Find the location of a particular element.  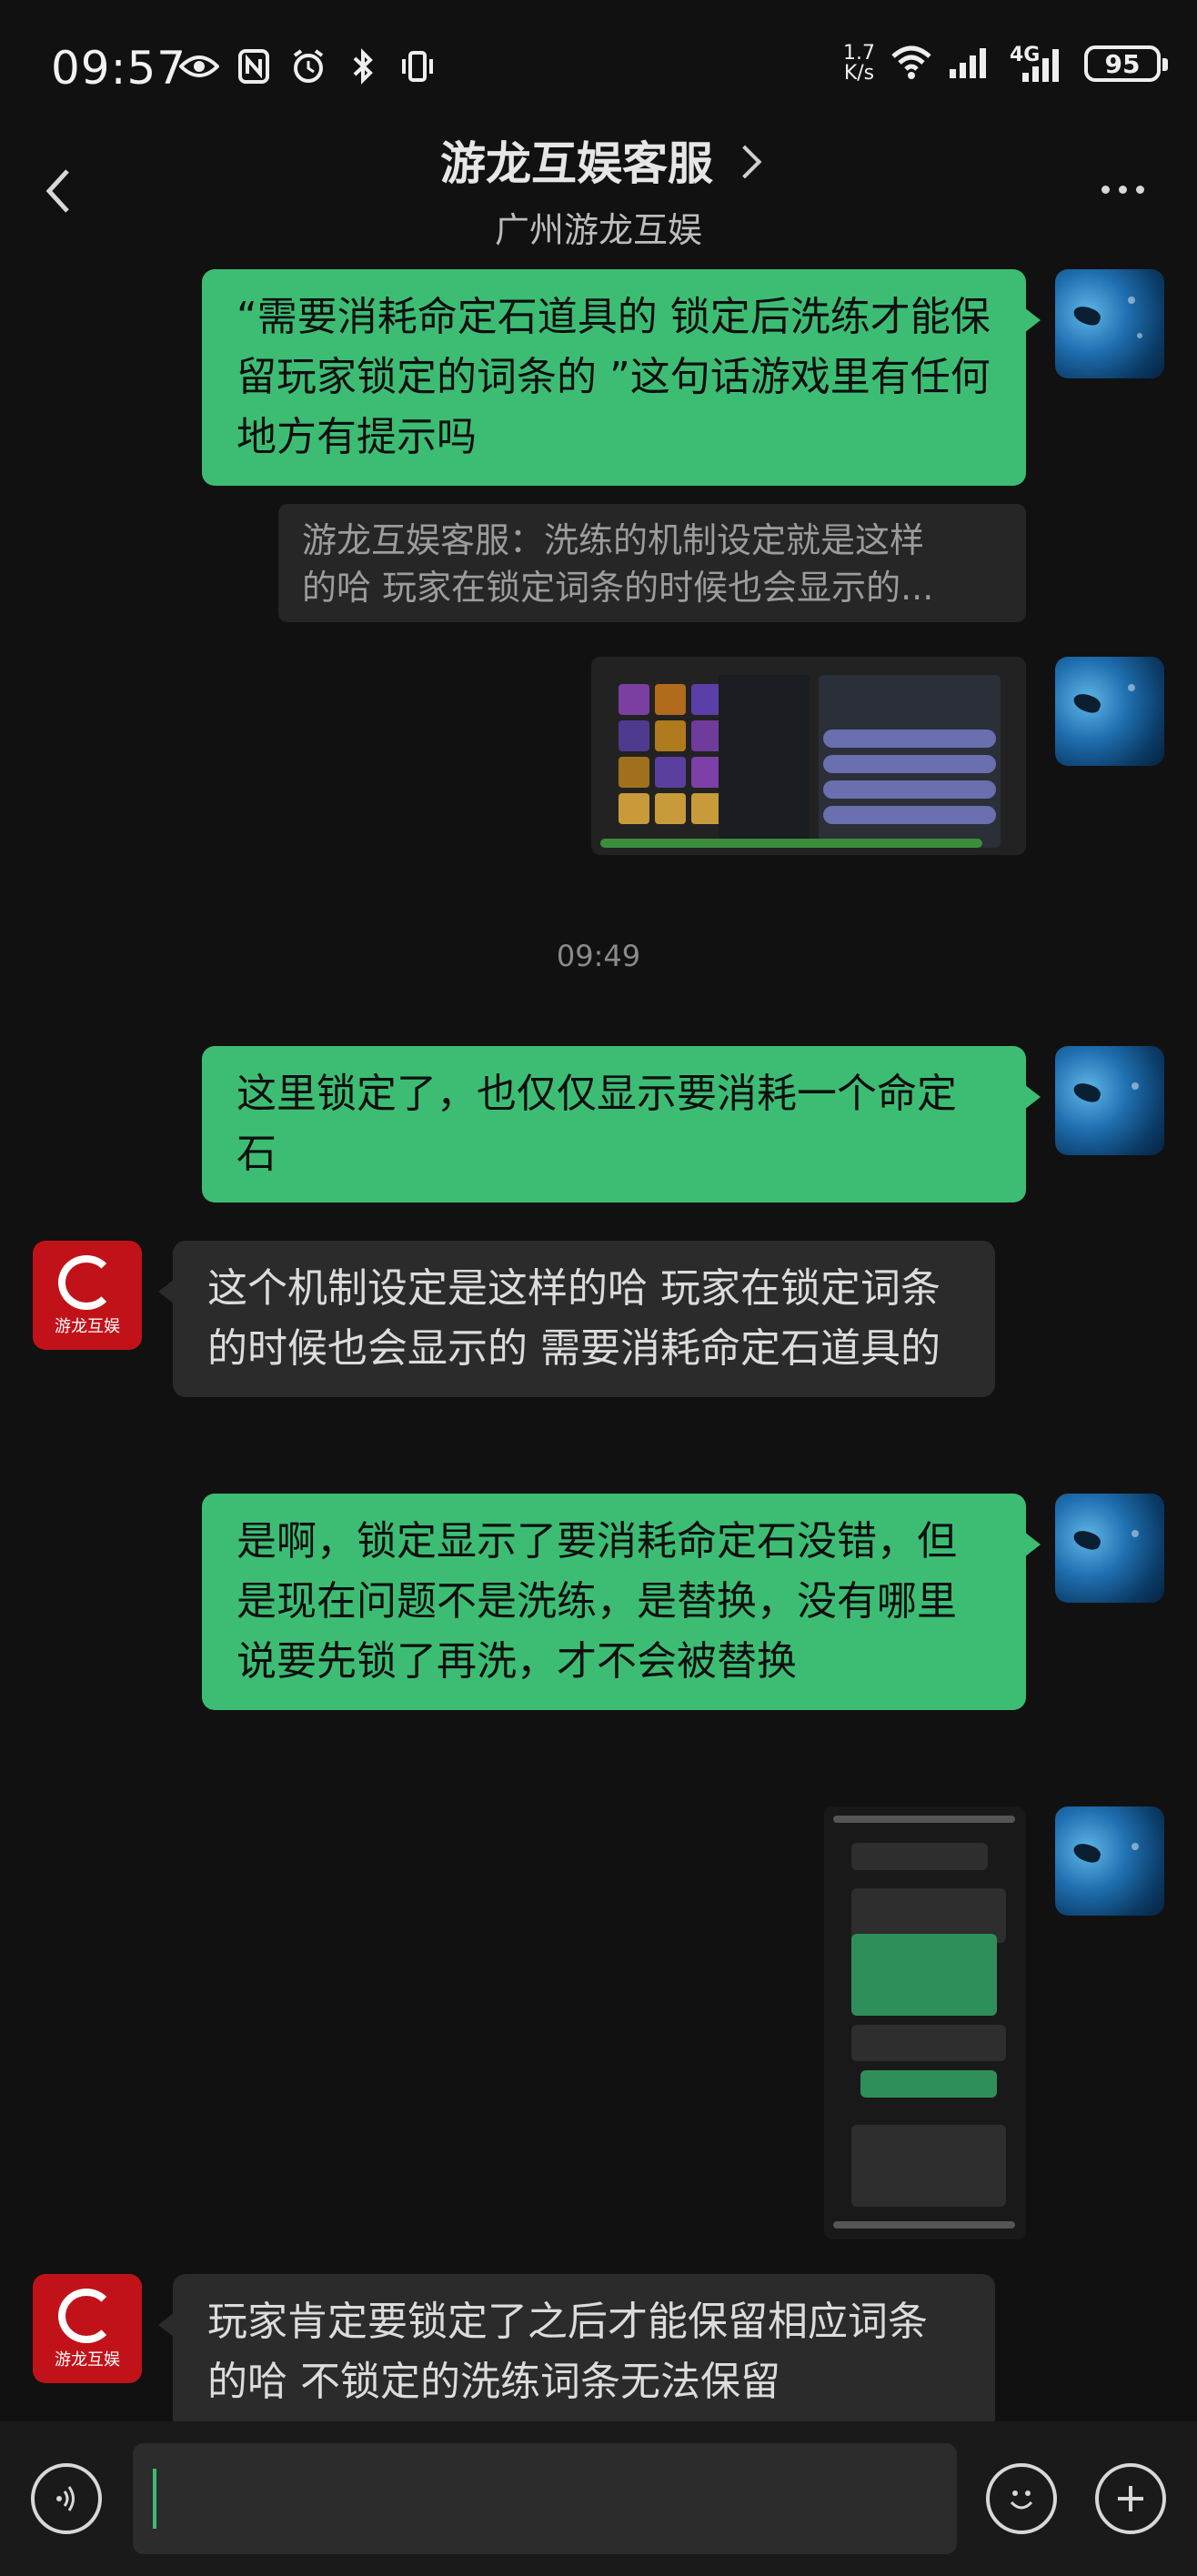

image-message-chat-screenshot is located at coordinates (925, 2022).